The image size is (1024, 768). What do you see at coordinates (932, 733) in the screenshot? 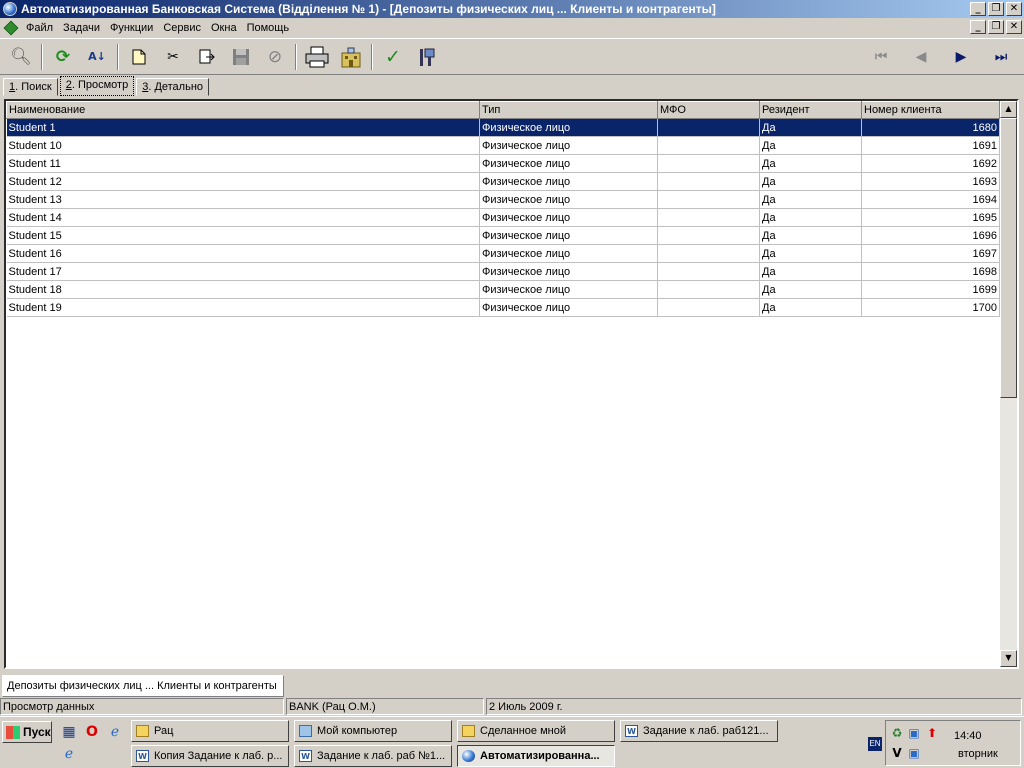
I see `update-tray-icon: ⬆` at bounding box center [932, 733].